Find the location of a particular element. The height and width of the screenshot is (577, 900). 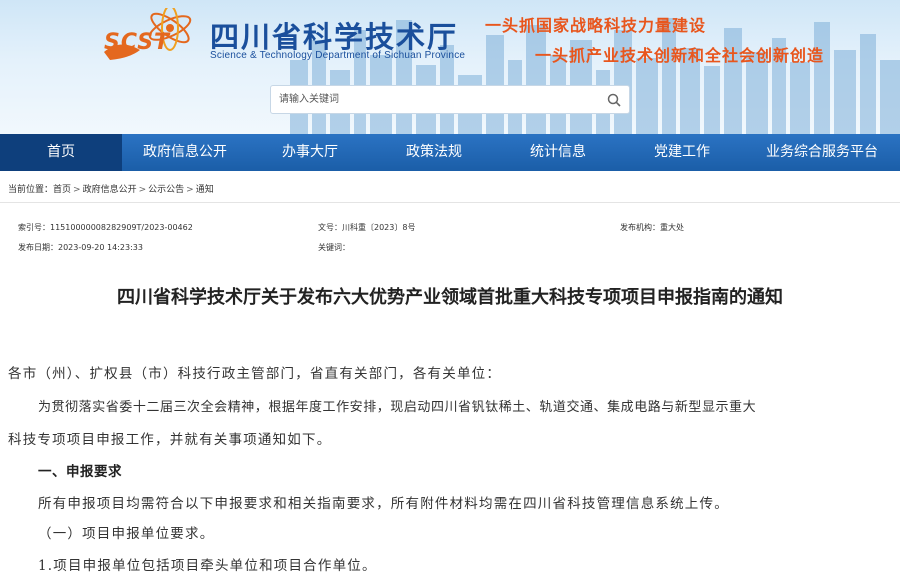

breadcrumb-label: 当前位置： is located at coordinates (31, 190).